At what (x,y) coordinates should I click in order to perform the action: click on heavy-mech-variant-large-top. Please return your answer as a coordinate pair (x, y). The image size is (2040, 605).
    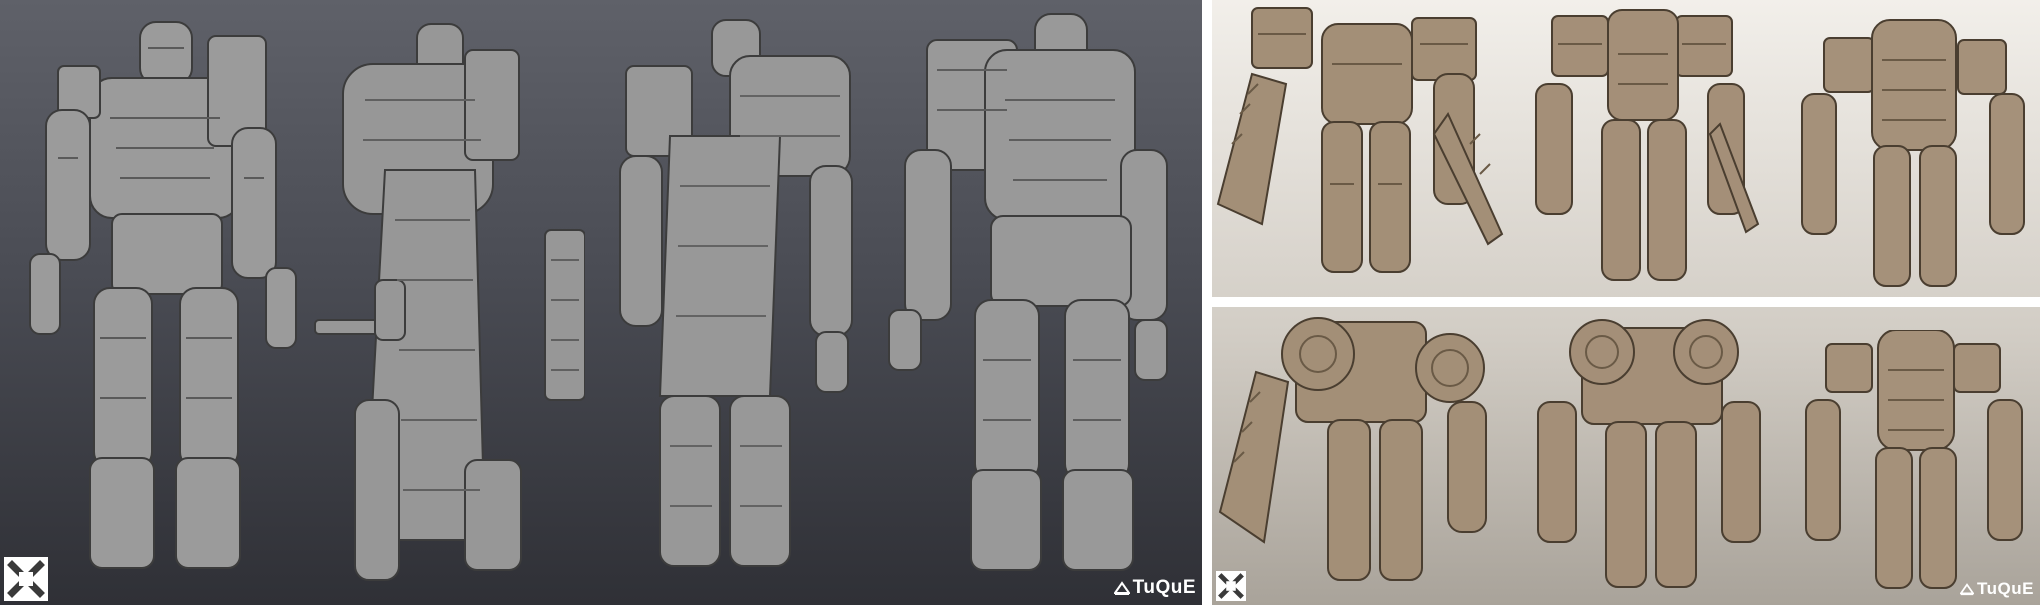
    Looking at the image, I should click on (1362, 149).